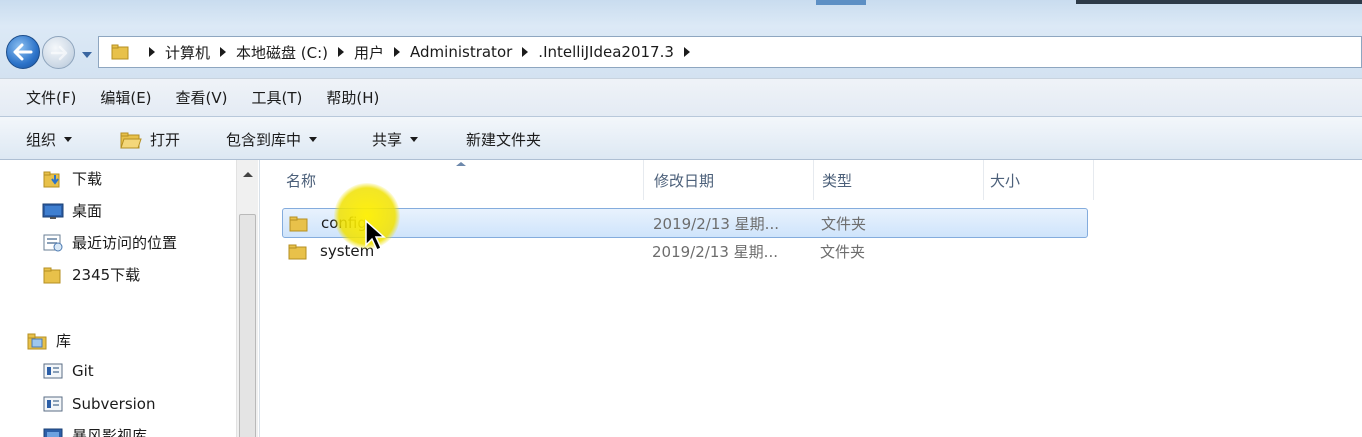  What do you see at coordinates (53, 243) in the screenshot?
I see `recent-places-icon` at bounding box center [53, 243].